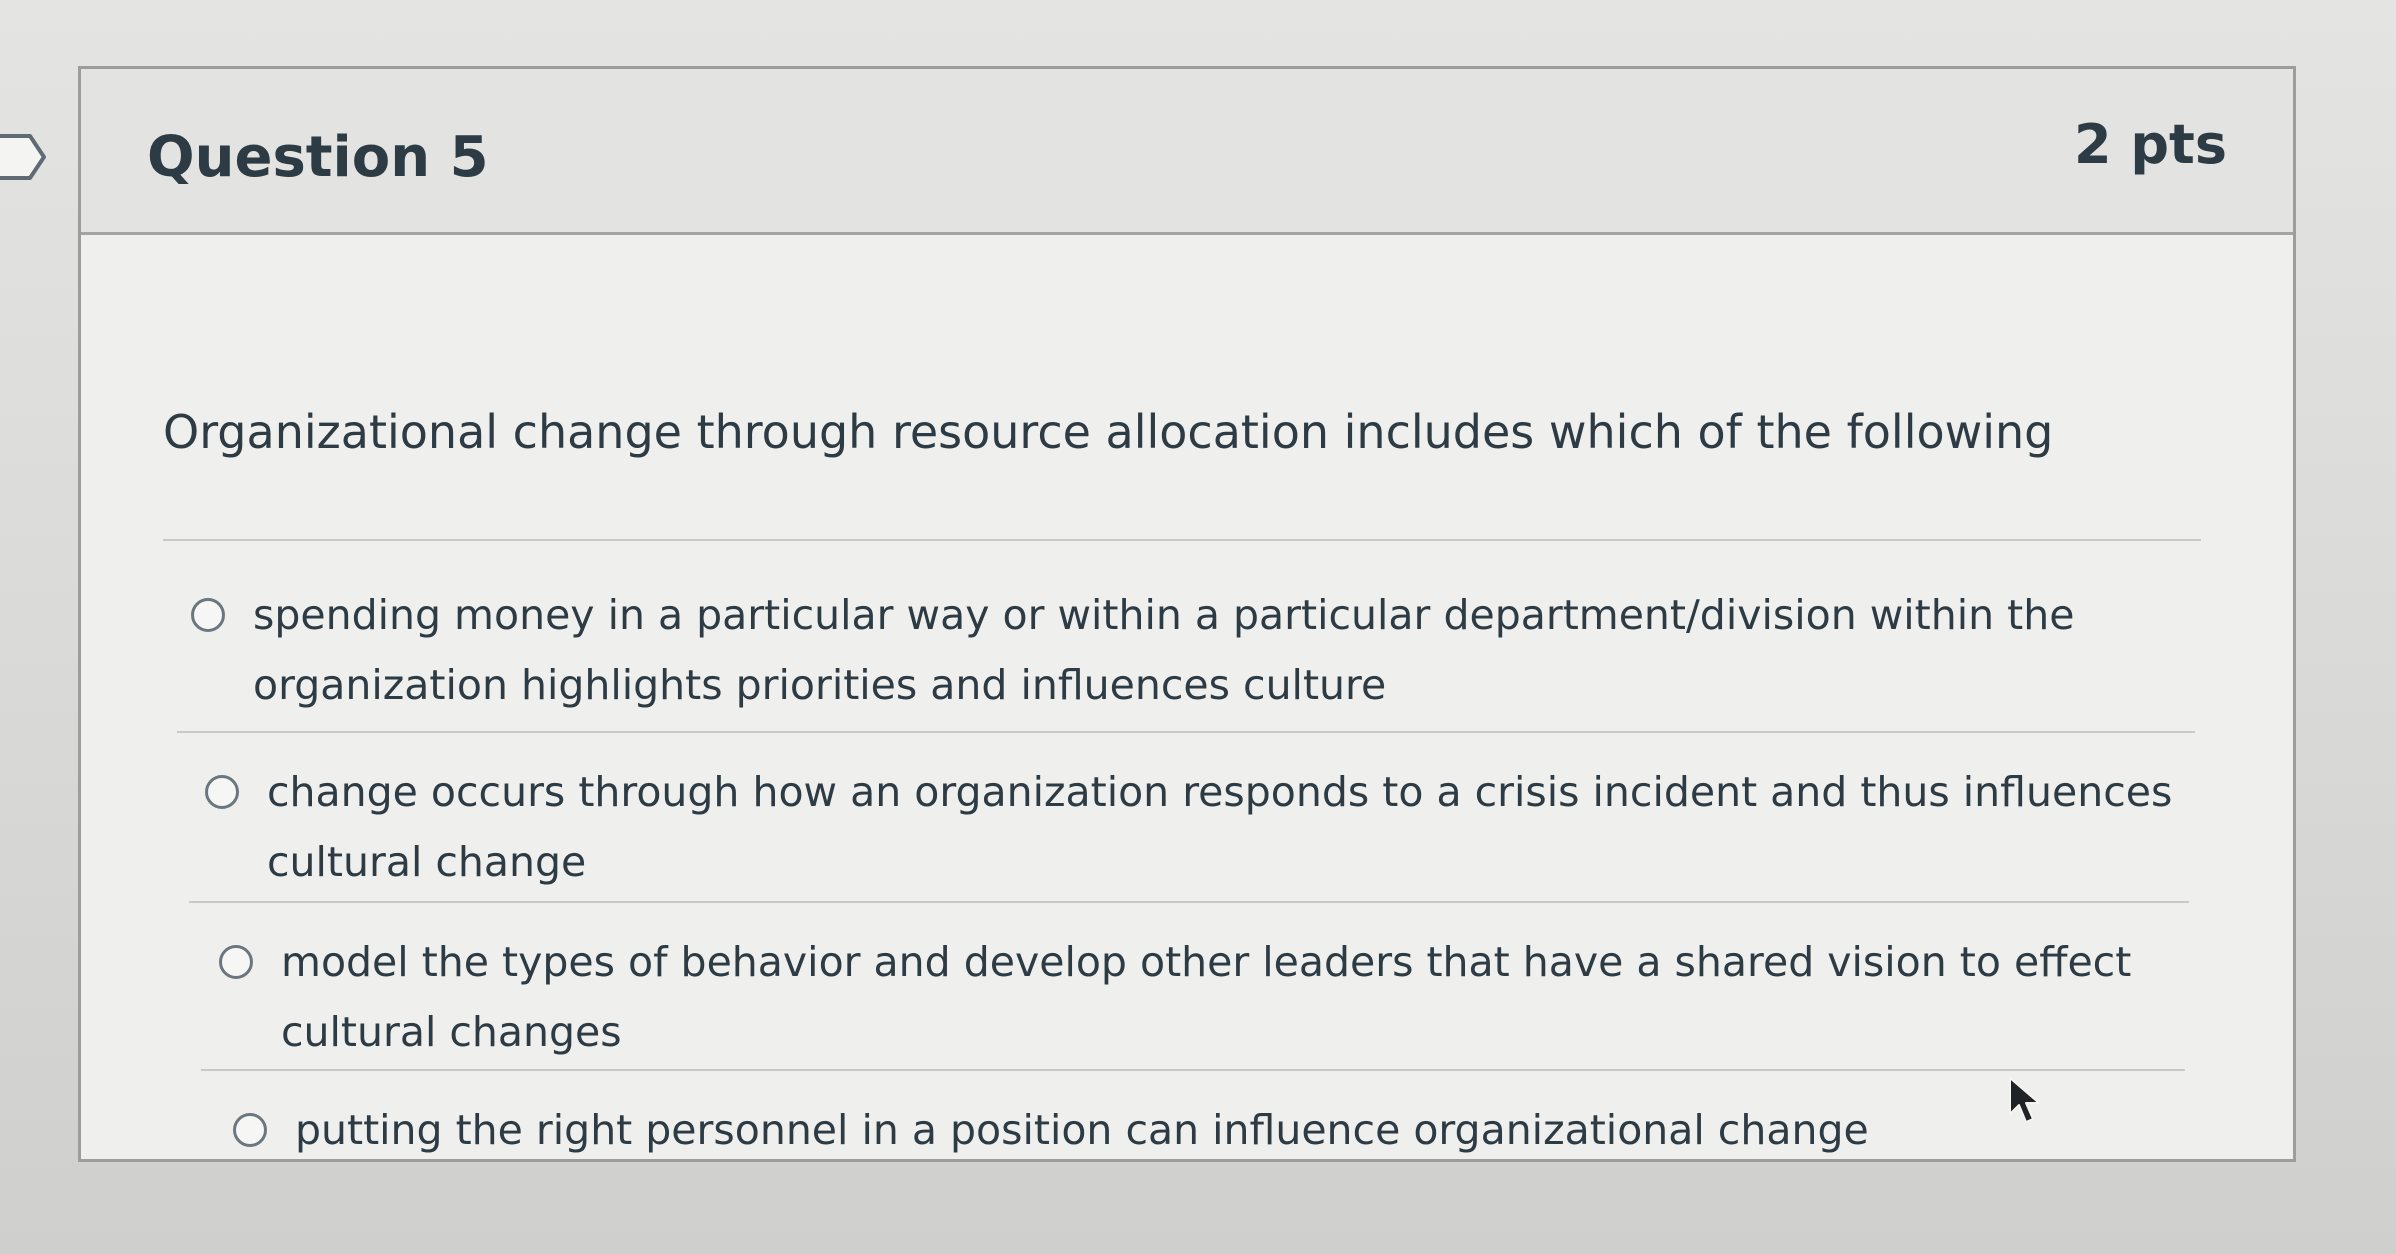  What do you see at coordinates (24, 157) in the screenshot?
I see `bookmark-flag-icon` at bounding box center [24, 157].